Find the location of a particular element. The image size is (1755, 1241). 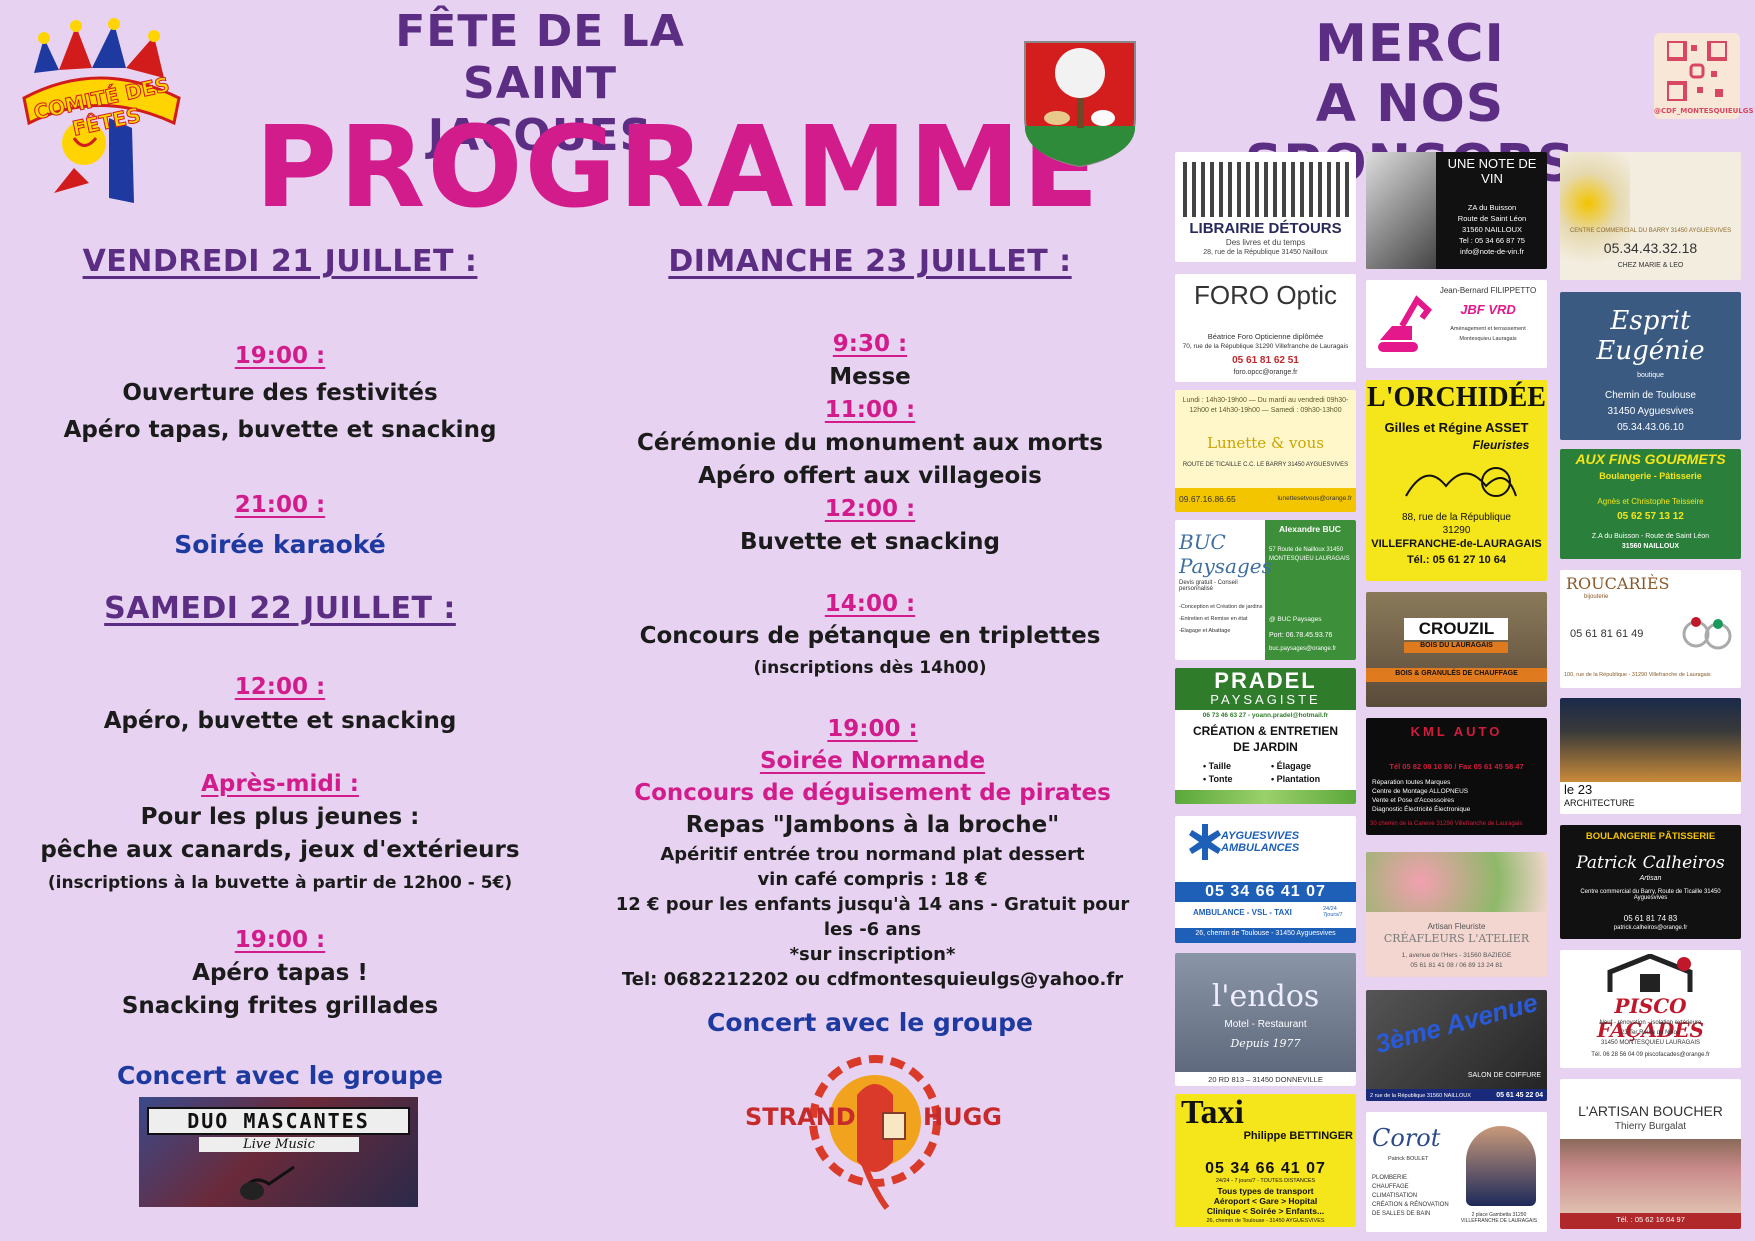

fins-gourmets-name: AUX FINS GOURMETS is located at coordinates (1650, 459).